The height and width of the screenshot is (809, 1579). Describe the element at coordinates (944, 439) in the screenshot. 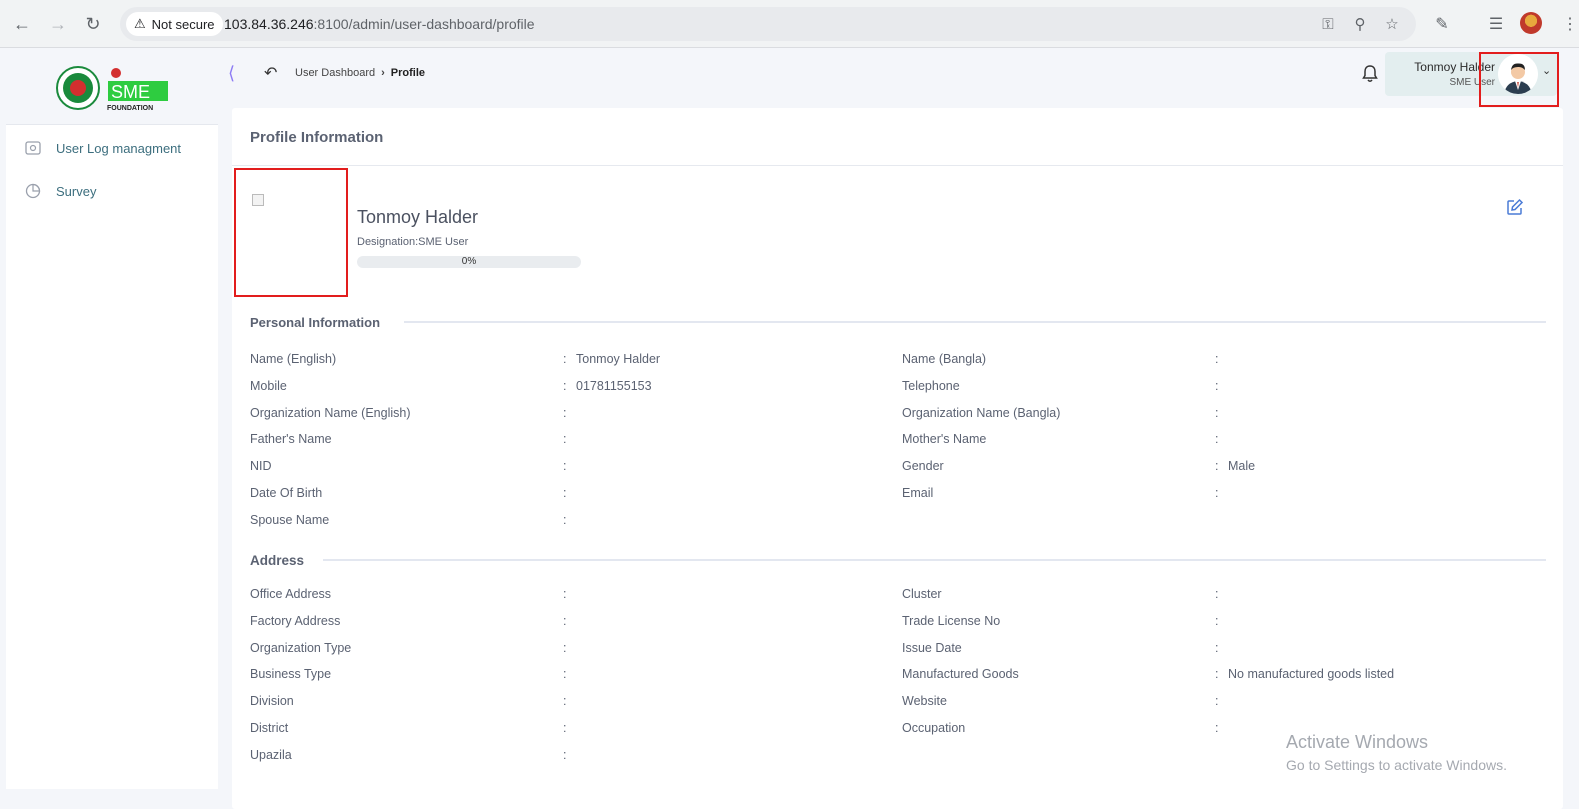

I see `field-label: Mother's Name` at that location.